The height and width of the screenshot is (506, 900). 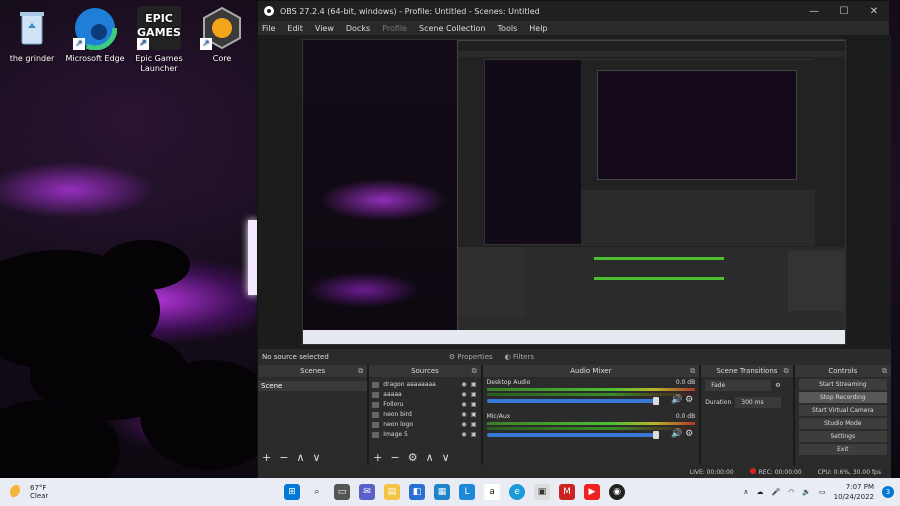 I want to click on close-button: ✕, so click(x=874, y=11).